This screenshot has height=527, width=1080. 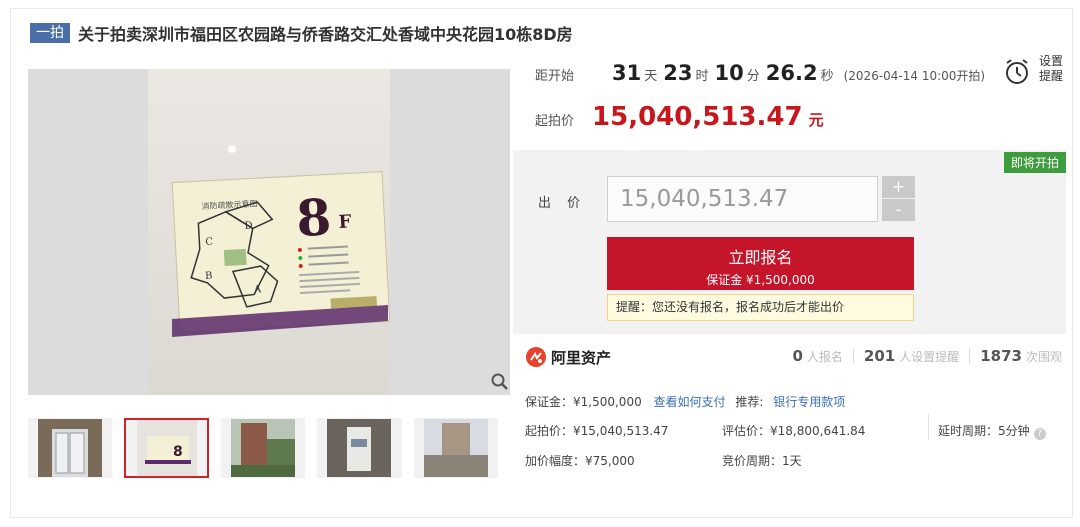 What do you see at coordinates (314, 217) in the screenshot?
I see `sign-floor-number: 8` at bounding box center [314, 217].